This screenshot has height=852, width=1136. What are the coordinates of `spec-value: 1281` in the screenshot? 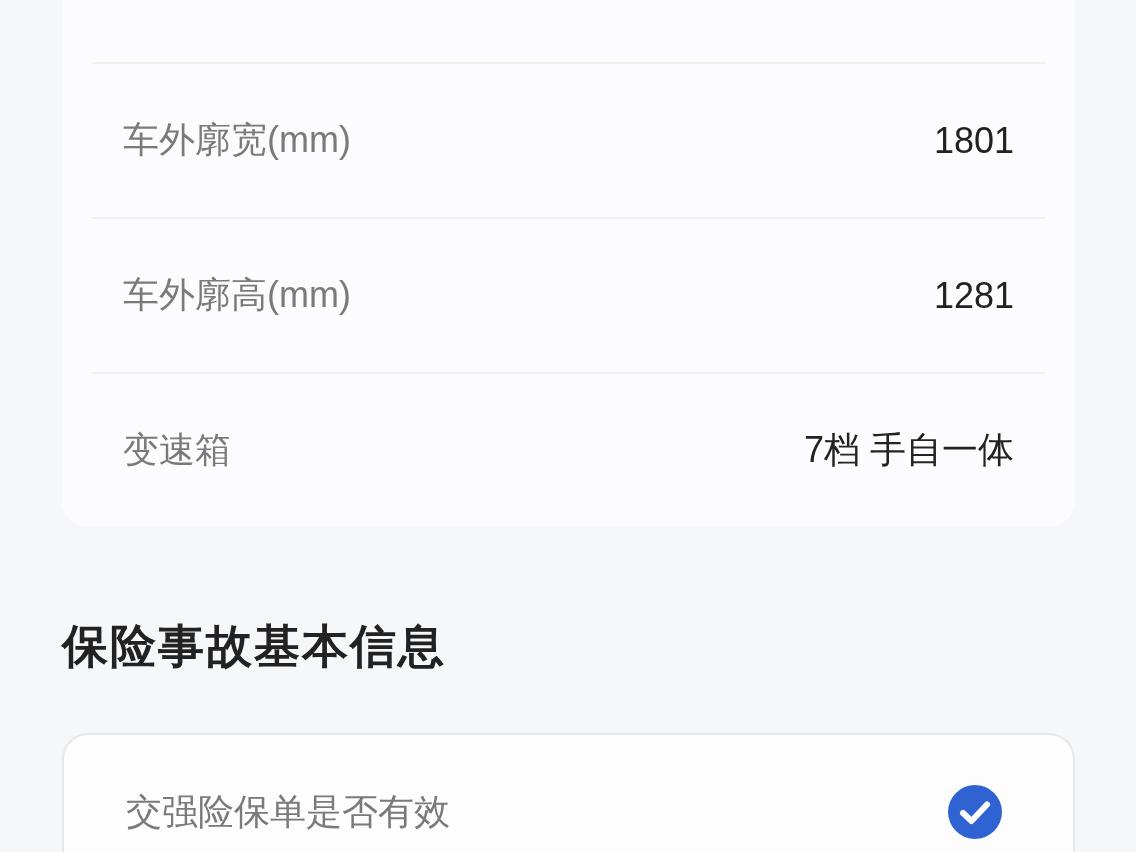 It's located at (973, 295).